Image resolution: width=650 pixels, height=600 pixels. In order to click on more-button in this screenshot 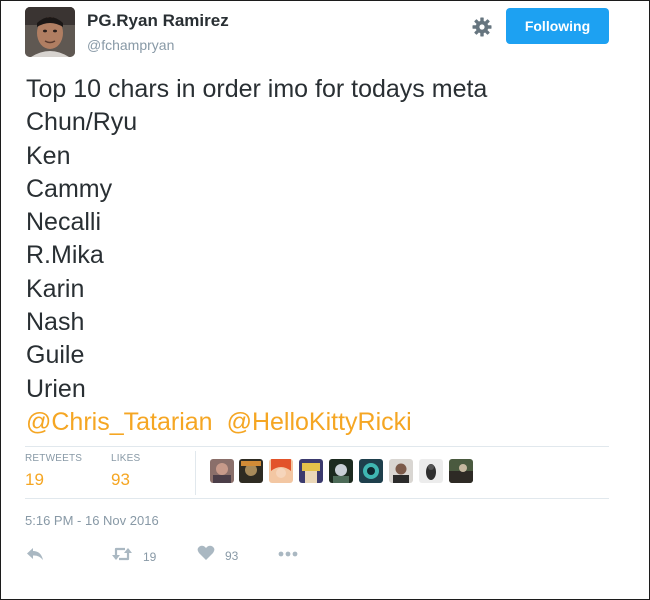, I will do `click(288, 556)`.